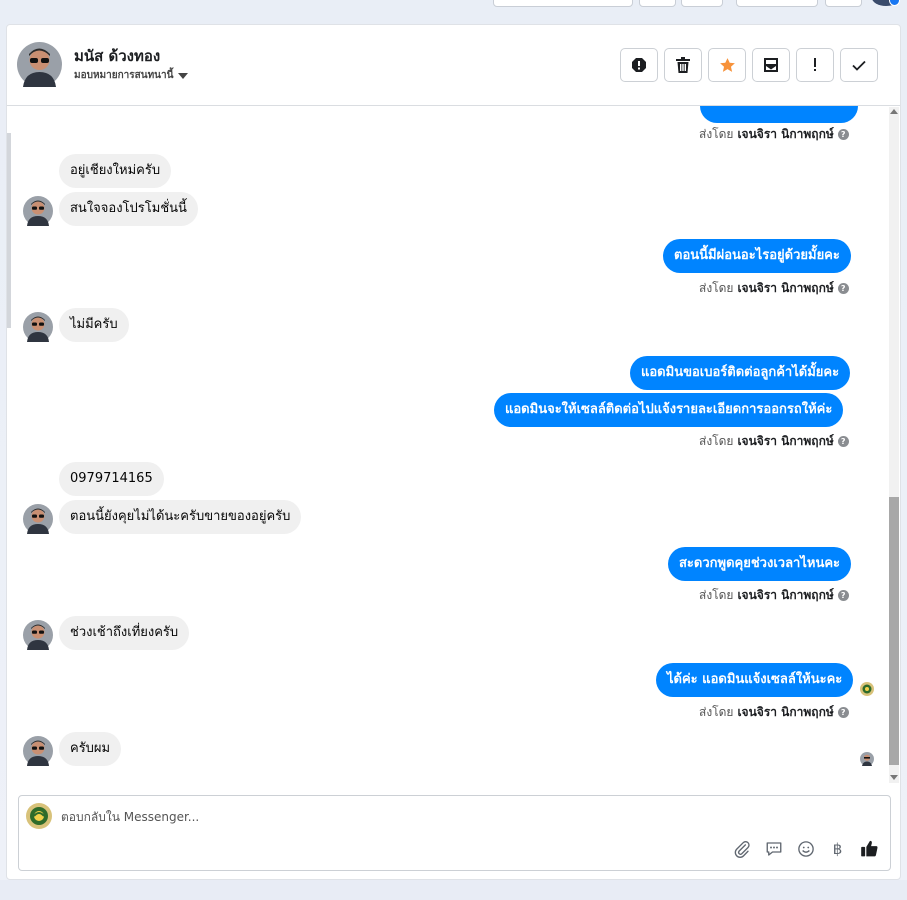 This screenshot has width=907, height=900. What do you see at coordinates (453, 65) in the screenshot?
I see `conversation-header: มนัส ด้วงทอง มอบหมายการสนทนานี้` at bounding box center [453, 65].